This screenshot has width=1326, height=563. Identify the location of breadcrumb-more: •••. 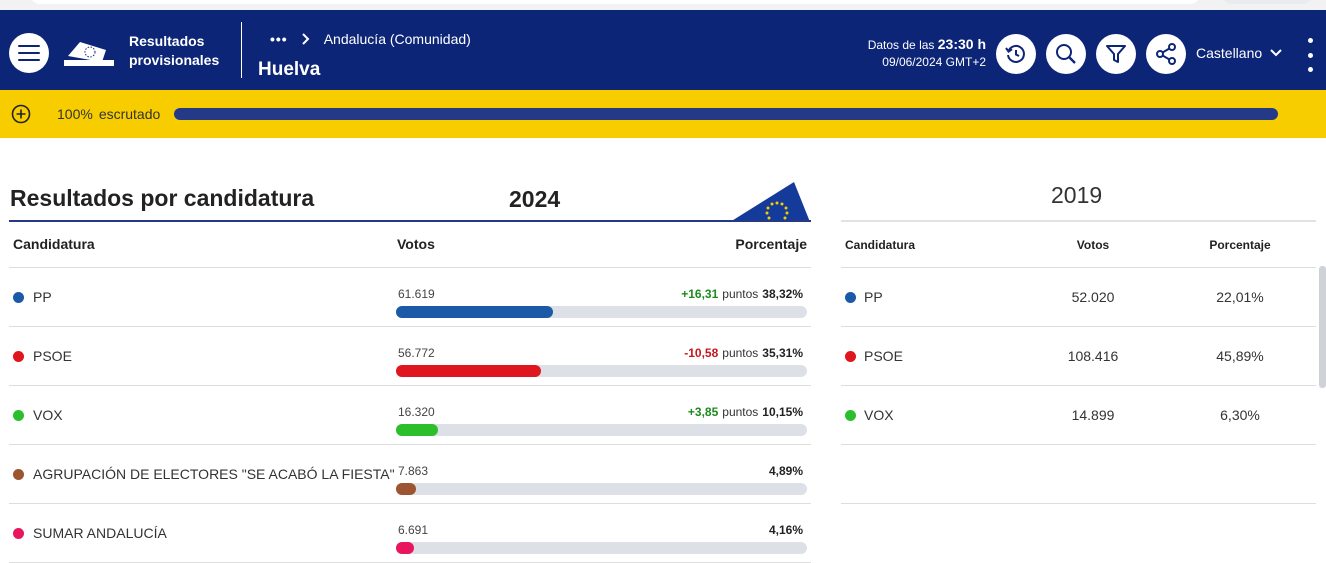
(279, 39).